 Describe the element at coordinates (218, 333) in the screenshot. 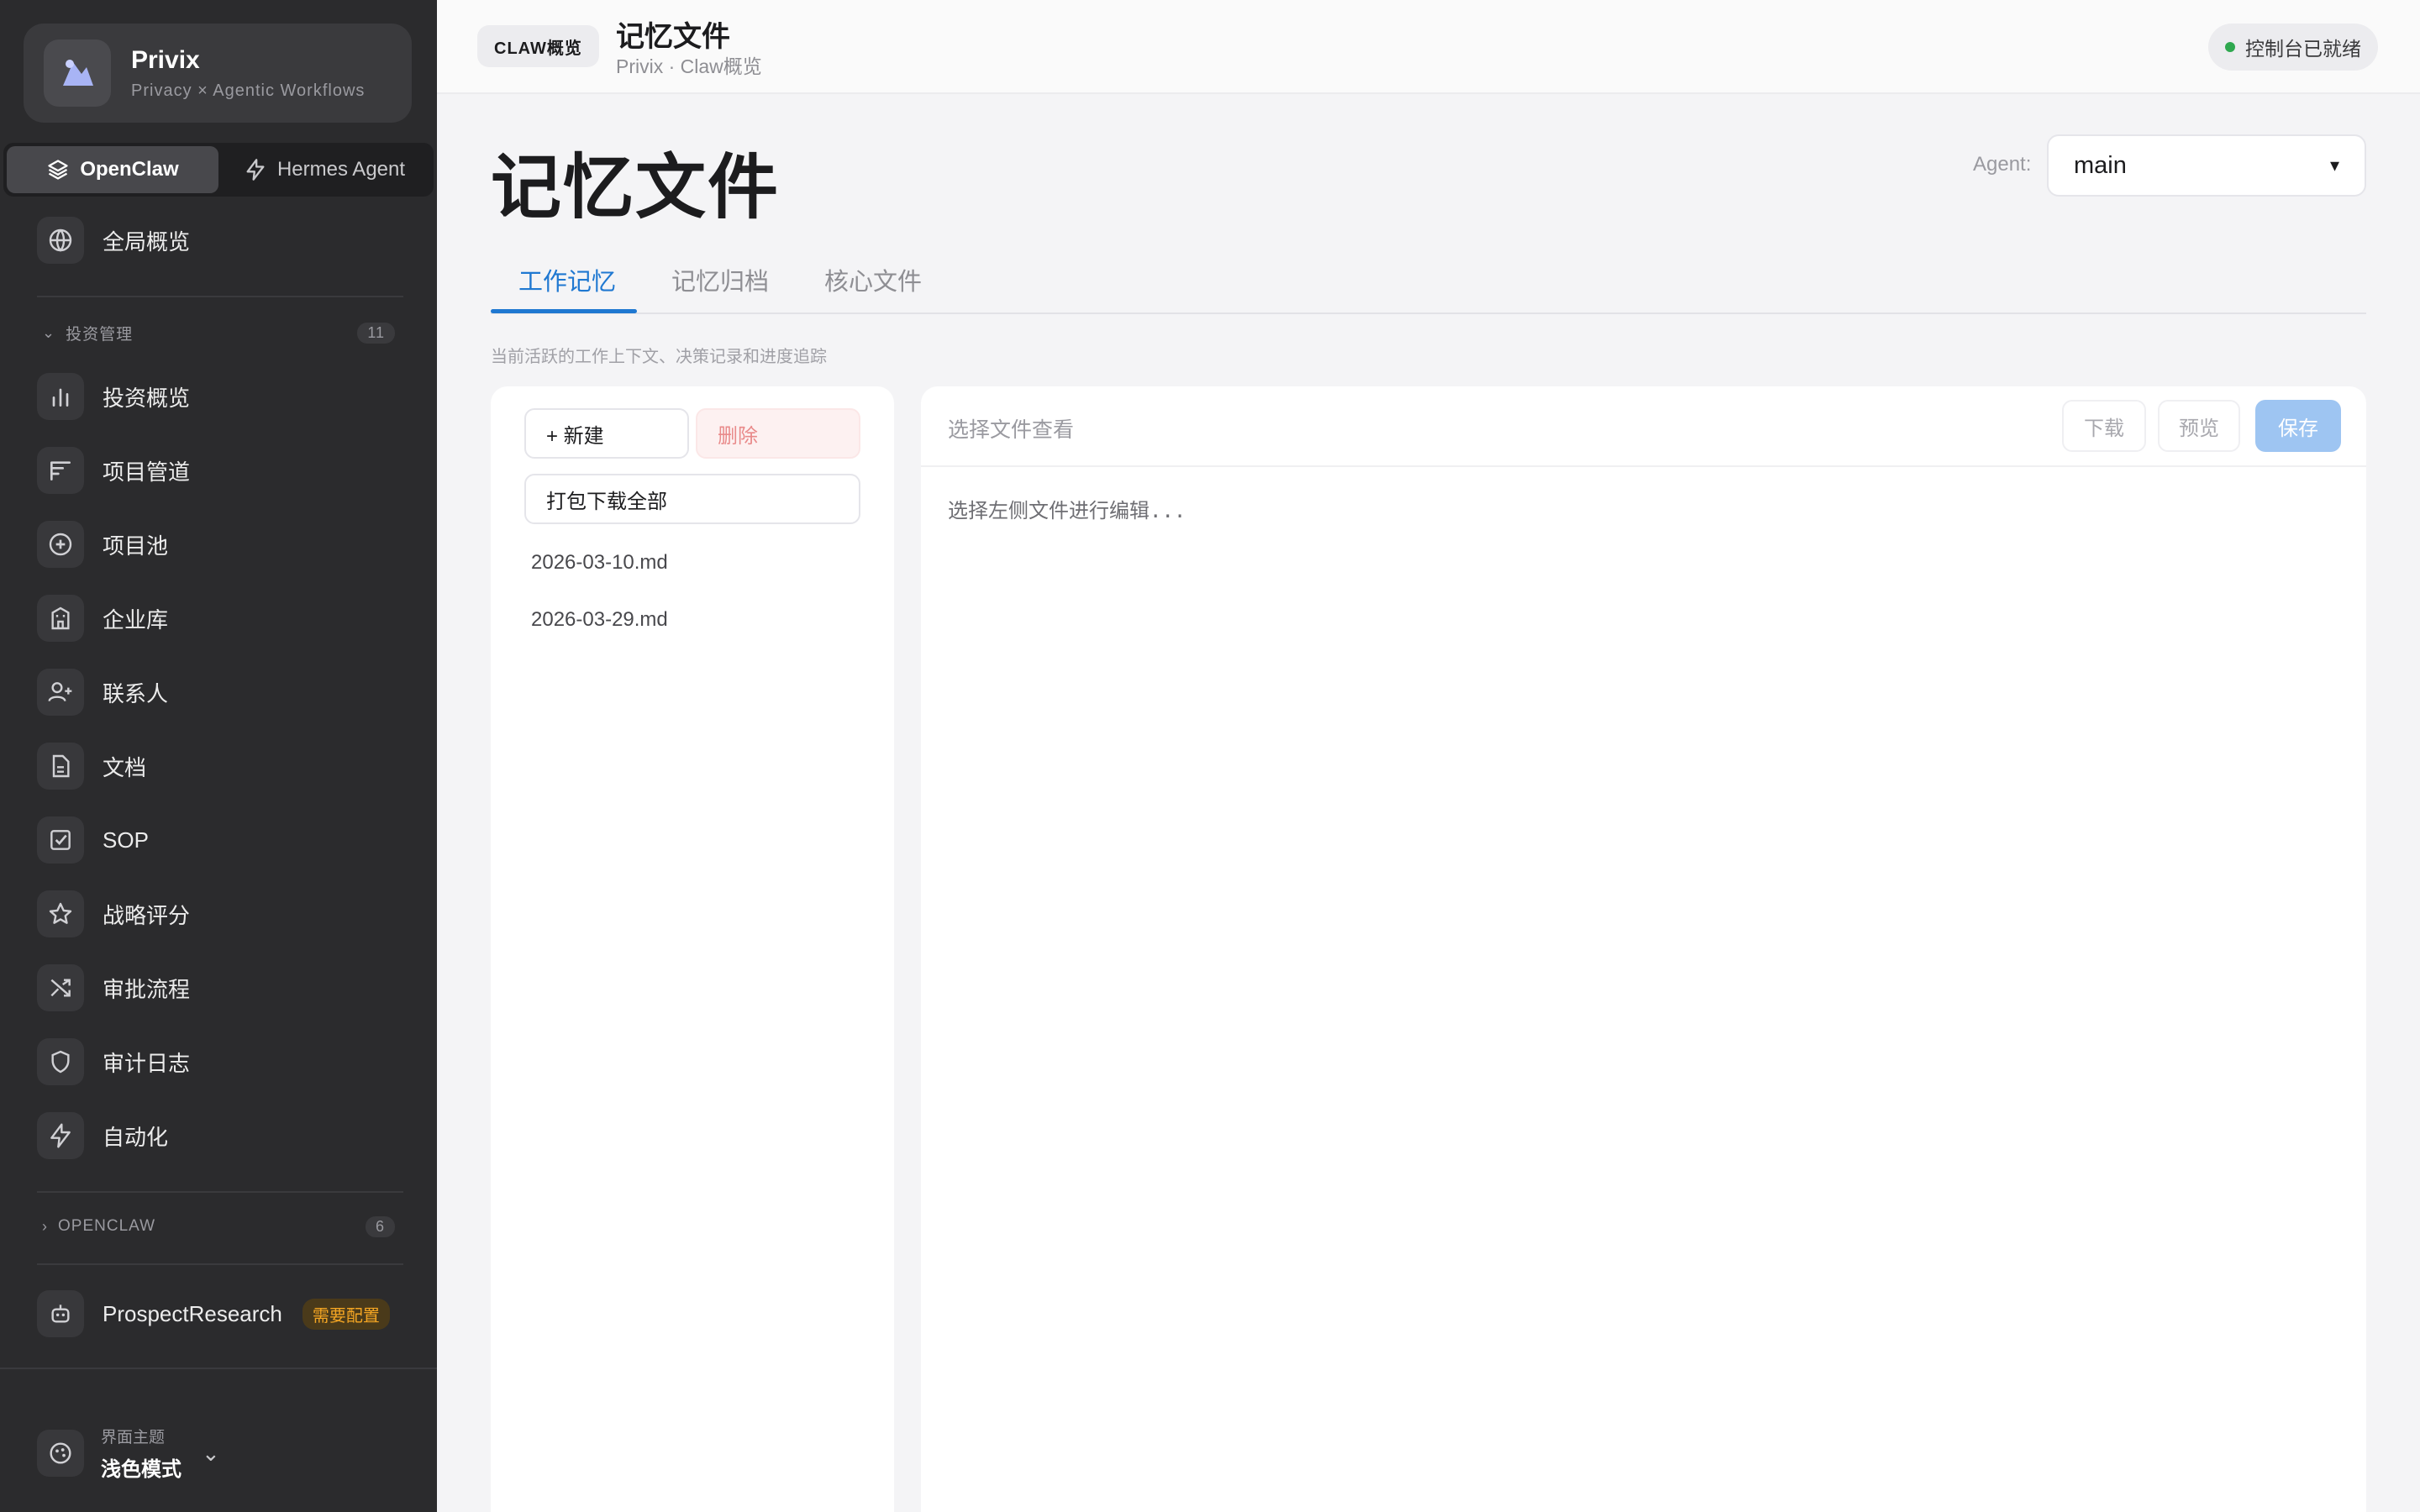

I see `group-header-invest: ⌄ 投资管理 11` at that location.